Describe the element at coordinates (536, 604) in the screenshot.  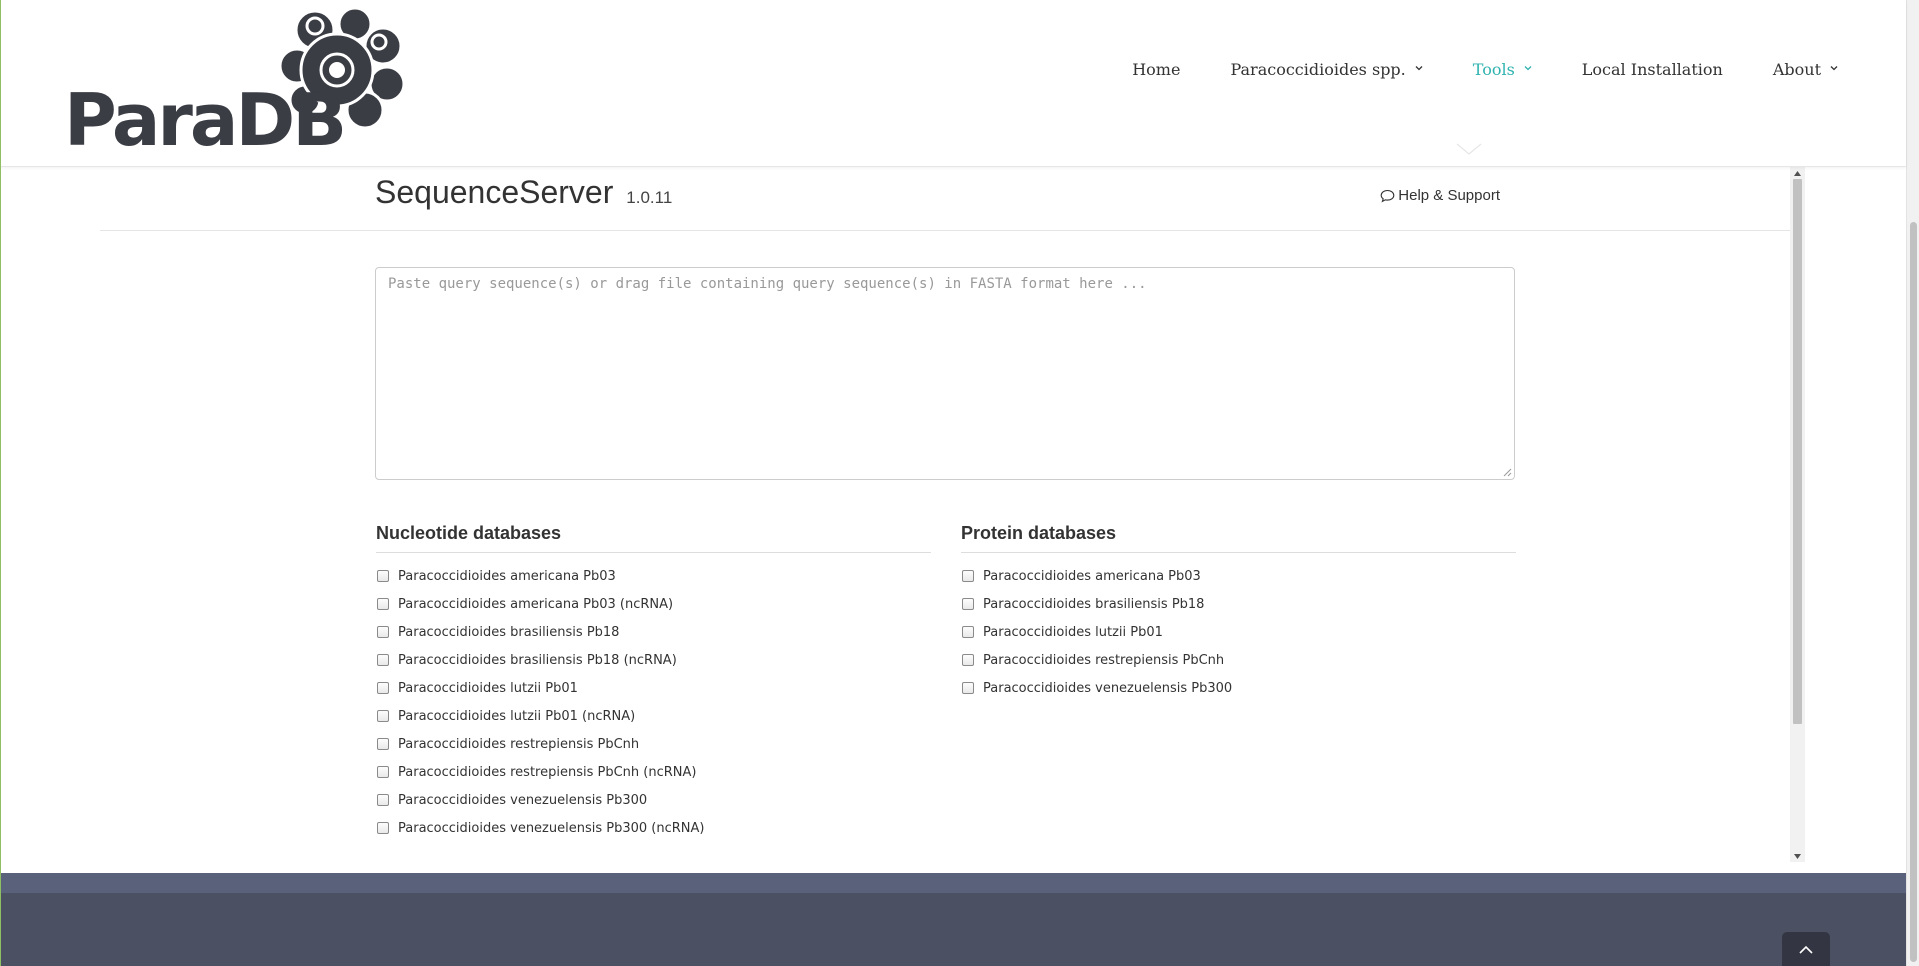
I see `database-label: Paracoccidioides americana Pb03 (ncRNA)` at that location.